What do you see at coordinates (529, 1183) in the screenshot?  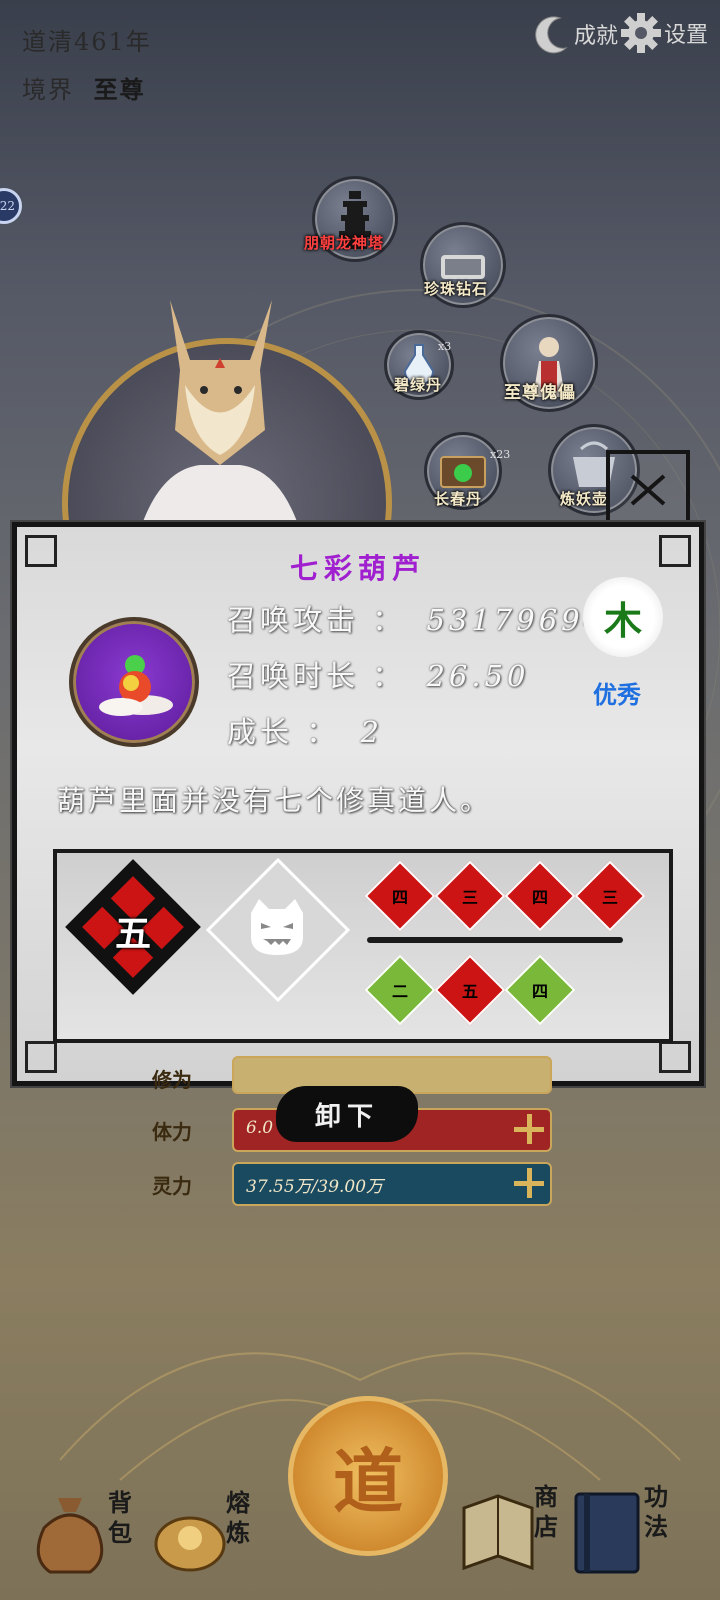 I see `mp-plus-button` at bounding box center [529, 1183].